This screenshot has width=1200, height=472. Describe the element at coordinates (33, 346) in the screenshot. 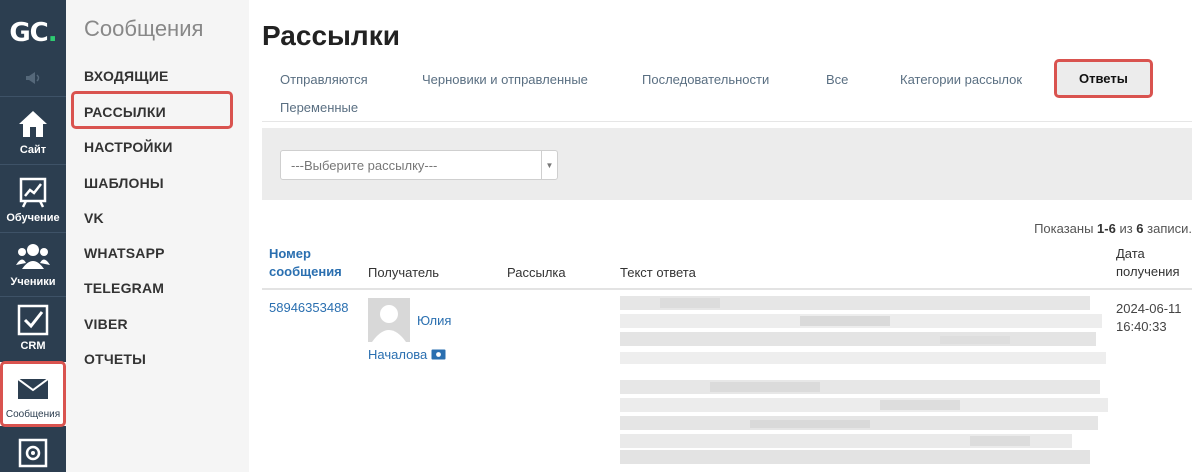

I see `rail-label-crm: CRM` at that location.